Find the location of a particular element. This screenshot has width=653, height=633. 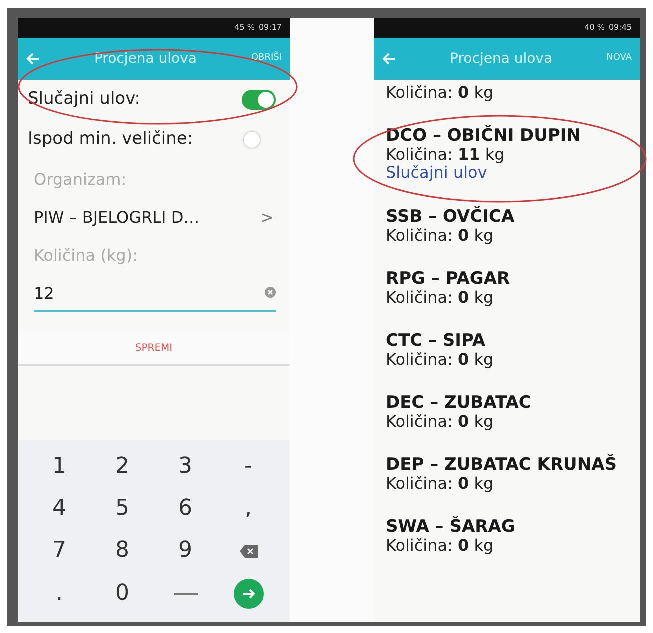

backspace-icon is located at coordinates (249, 551).